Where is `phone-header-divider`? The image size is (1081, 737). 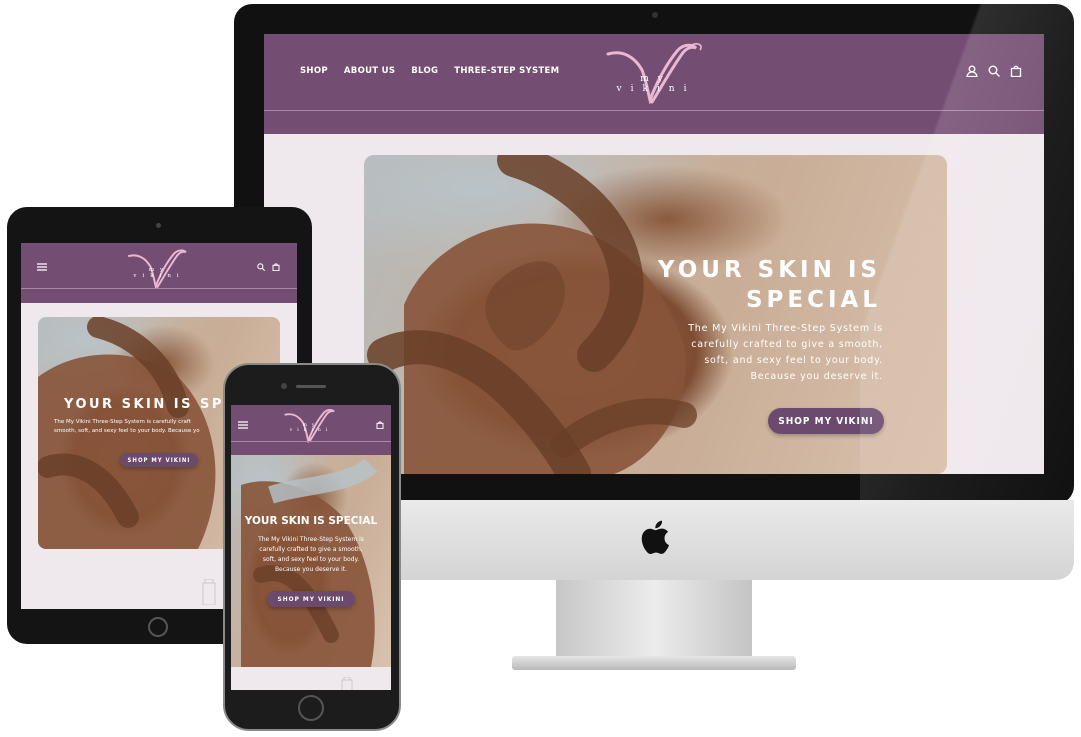
phone-header-divider is located at coordinates (311, 441).